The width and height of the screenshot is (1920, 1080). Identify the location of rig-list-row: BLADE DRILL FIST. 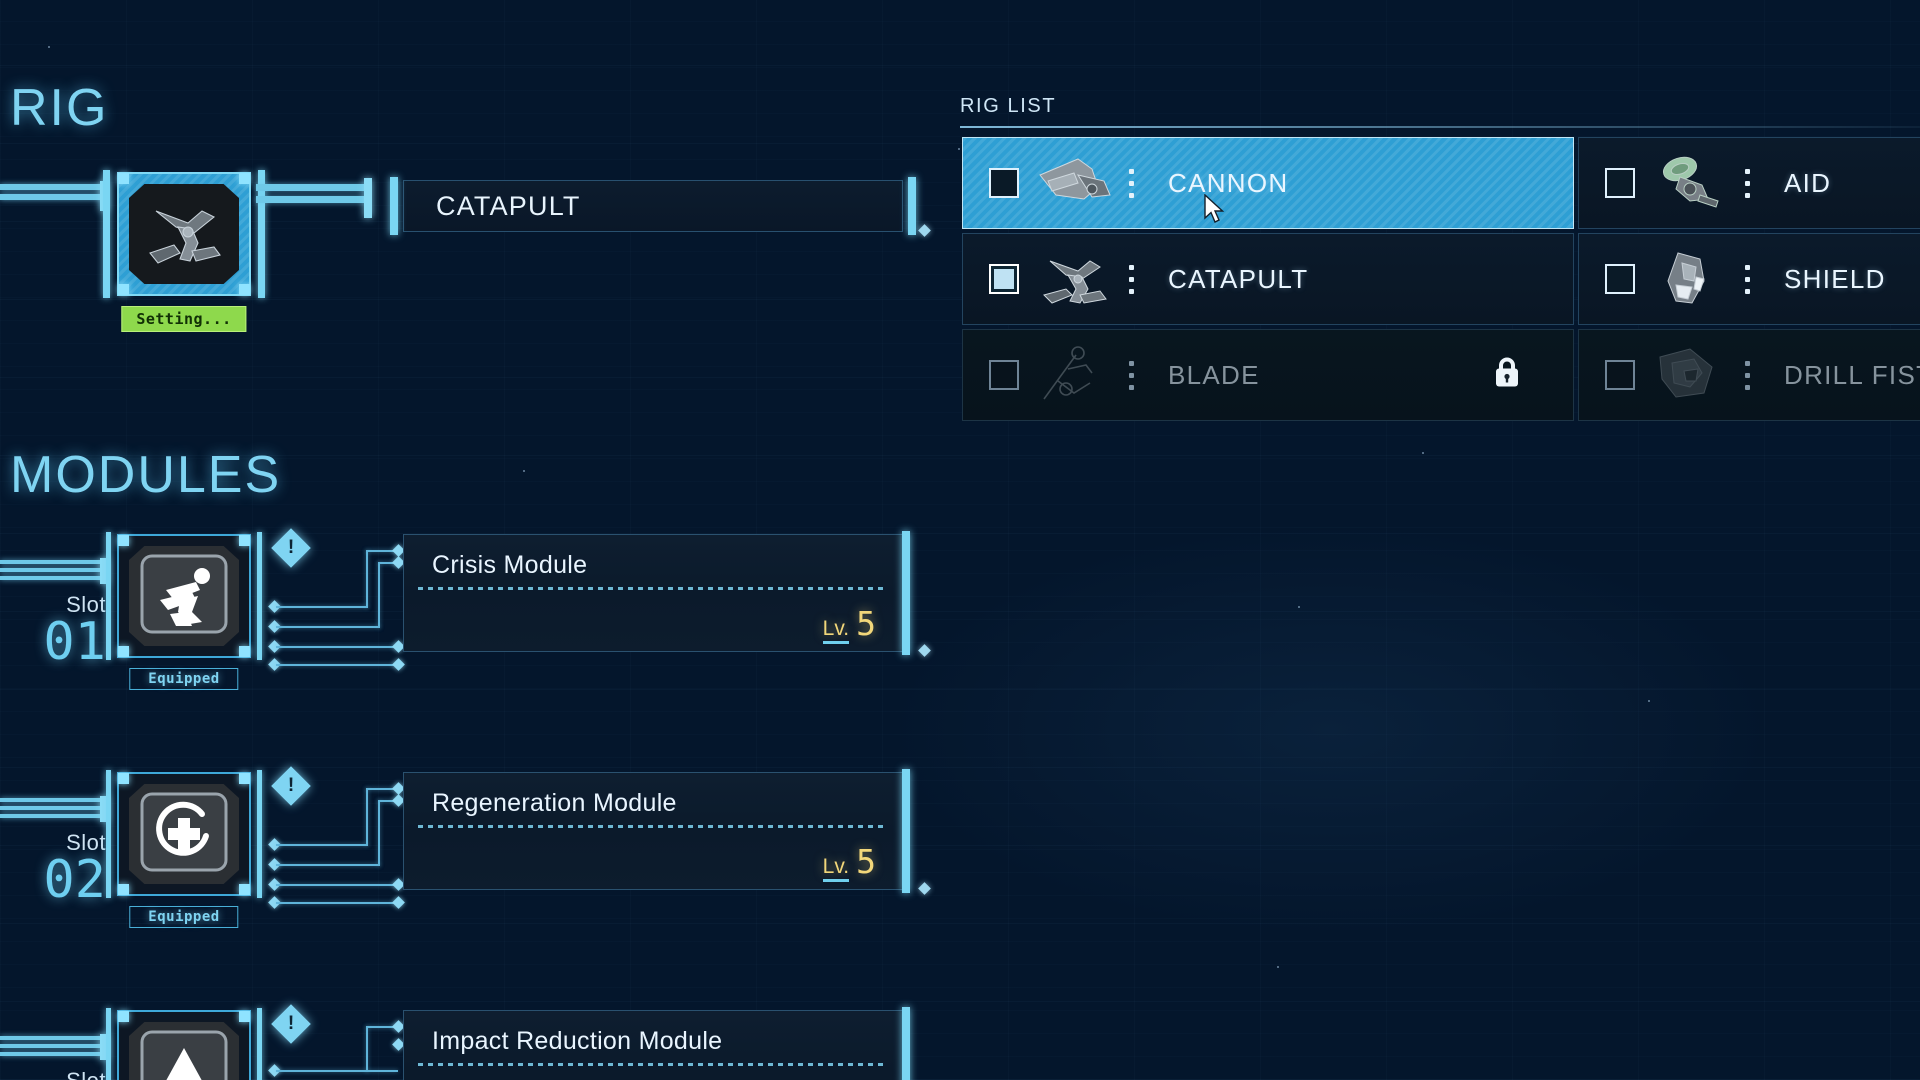
(1441, 377).